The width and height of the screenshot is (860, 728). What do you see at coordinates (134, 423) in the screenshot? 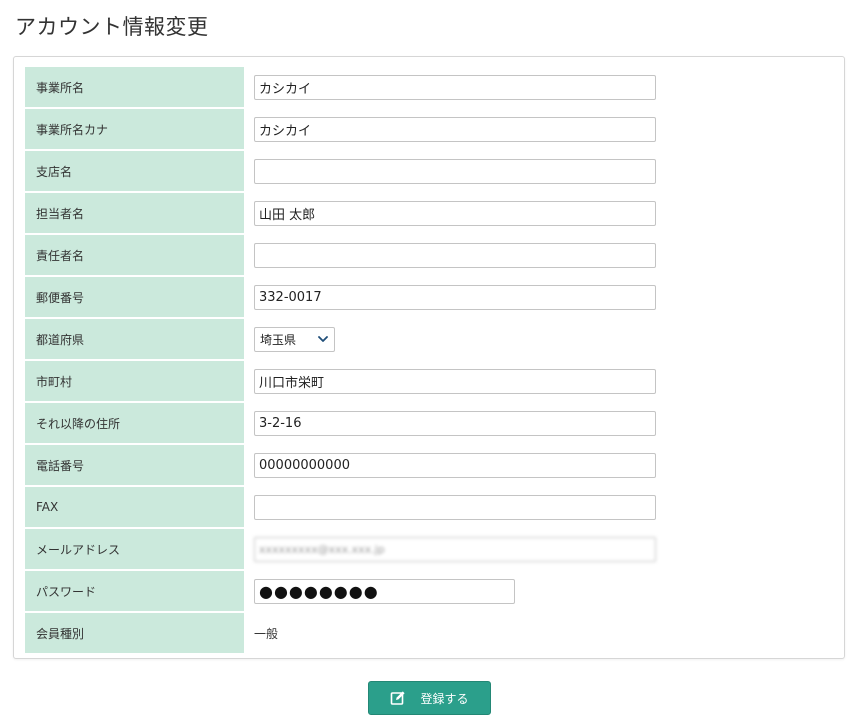
I see `address-label: それ以降の住所` at bounding box center [134, 423].